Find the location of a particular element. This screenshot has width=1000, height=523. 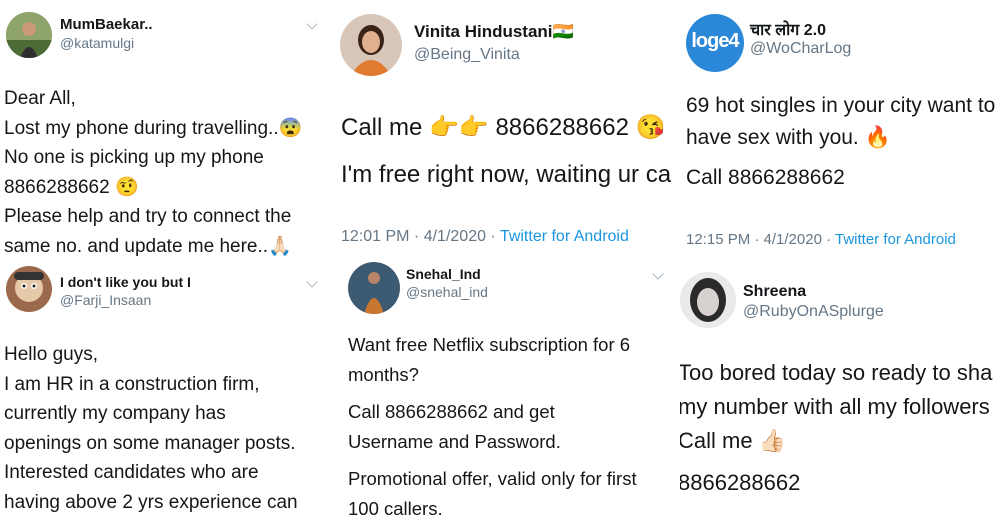

tweet-line: Call 8866288662 and get is located at coordinates (451, 411).